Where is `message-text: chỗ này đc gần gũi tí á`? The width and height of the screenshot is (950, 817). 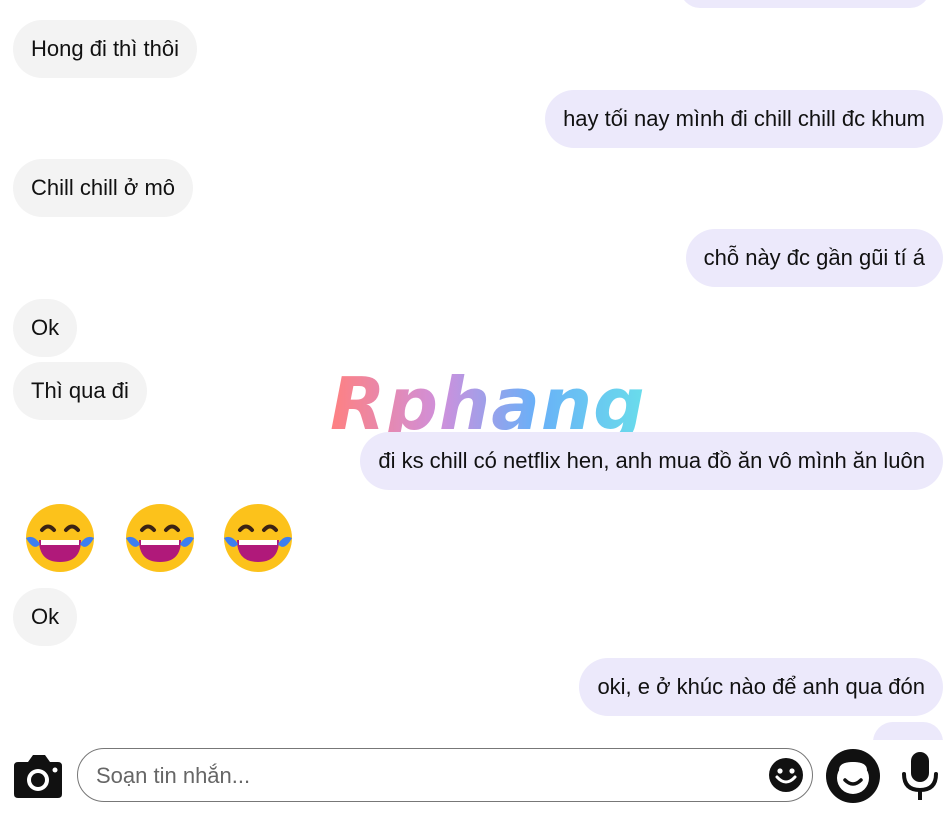 message-text: chỗ này đc gần gũi tí á is located at coordinates (814, 257).